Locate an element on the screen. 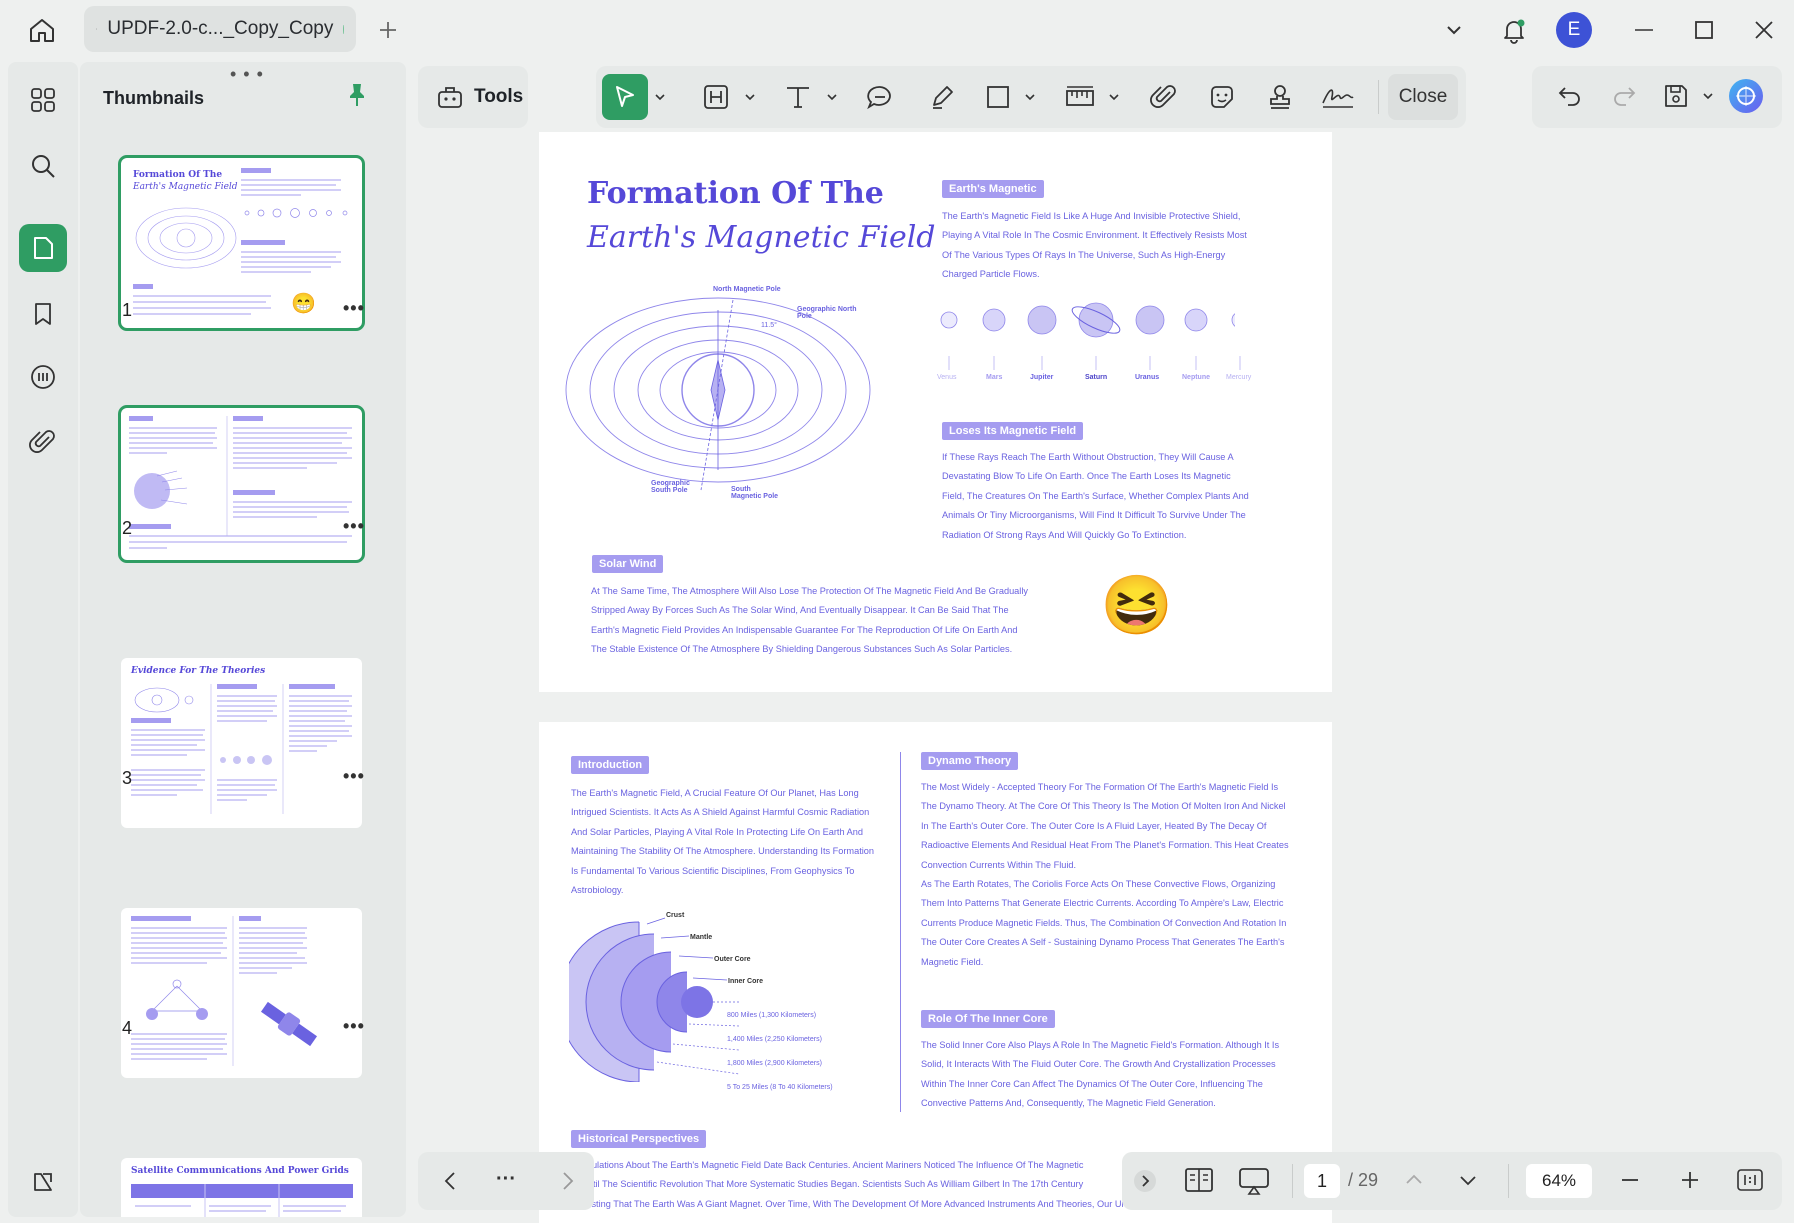  current-page-input: 1 is located at coordinates (1322, 1181).